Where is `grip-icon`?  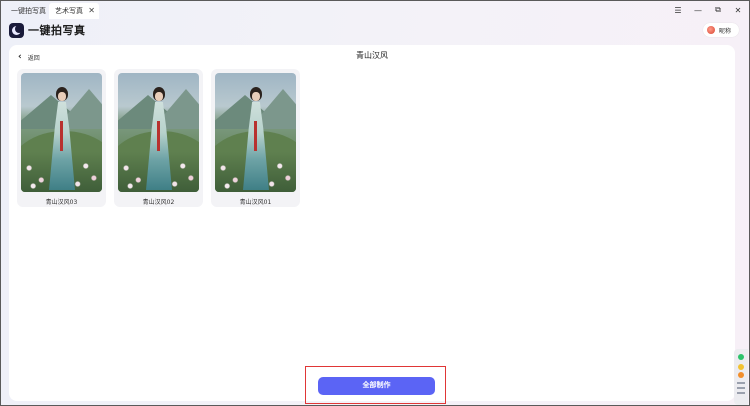 grip-icon is located at coordinates (741, 389).